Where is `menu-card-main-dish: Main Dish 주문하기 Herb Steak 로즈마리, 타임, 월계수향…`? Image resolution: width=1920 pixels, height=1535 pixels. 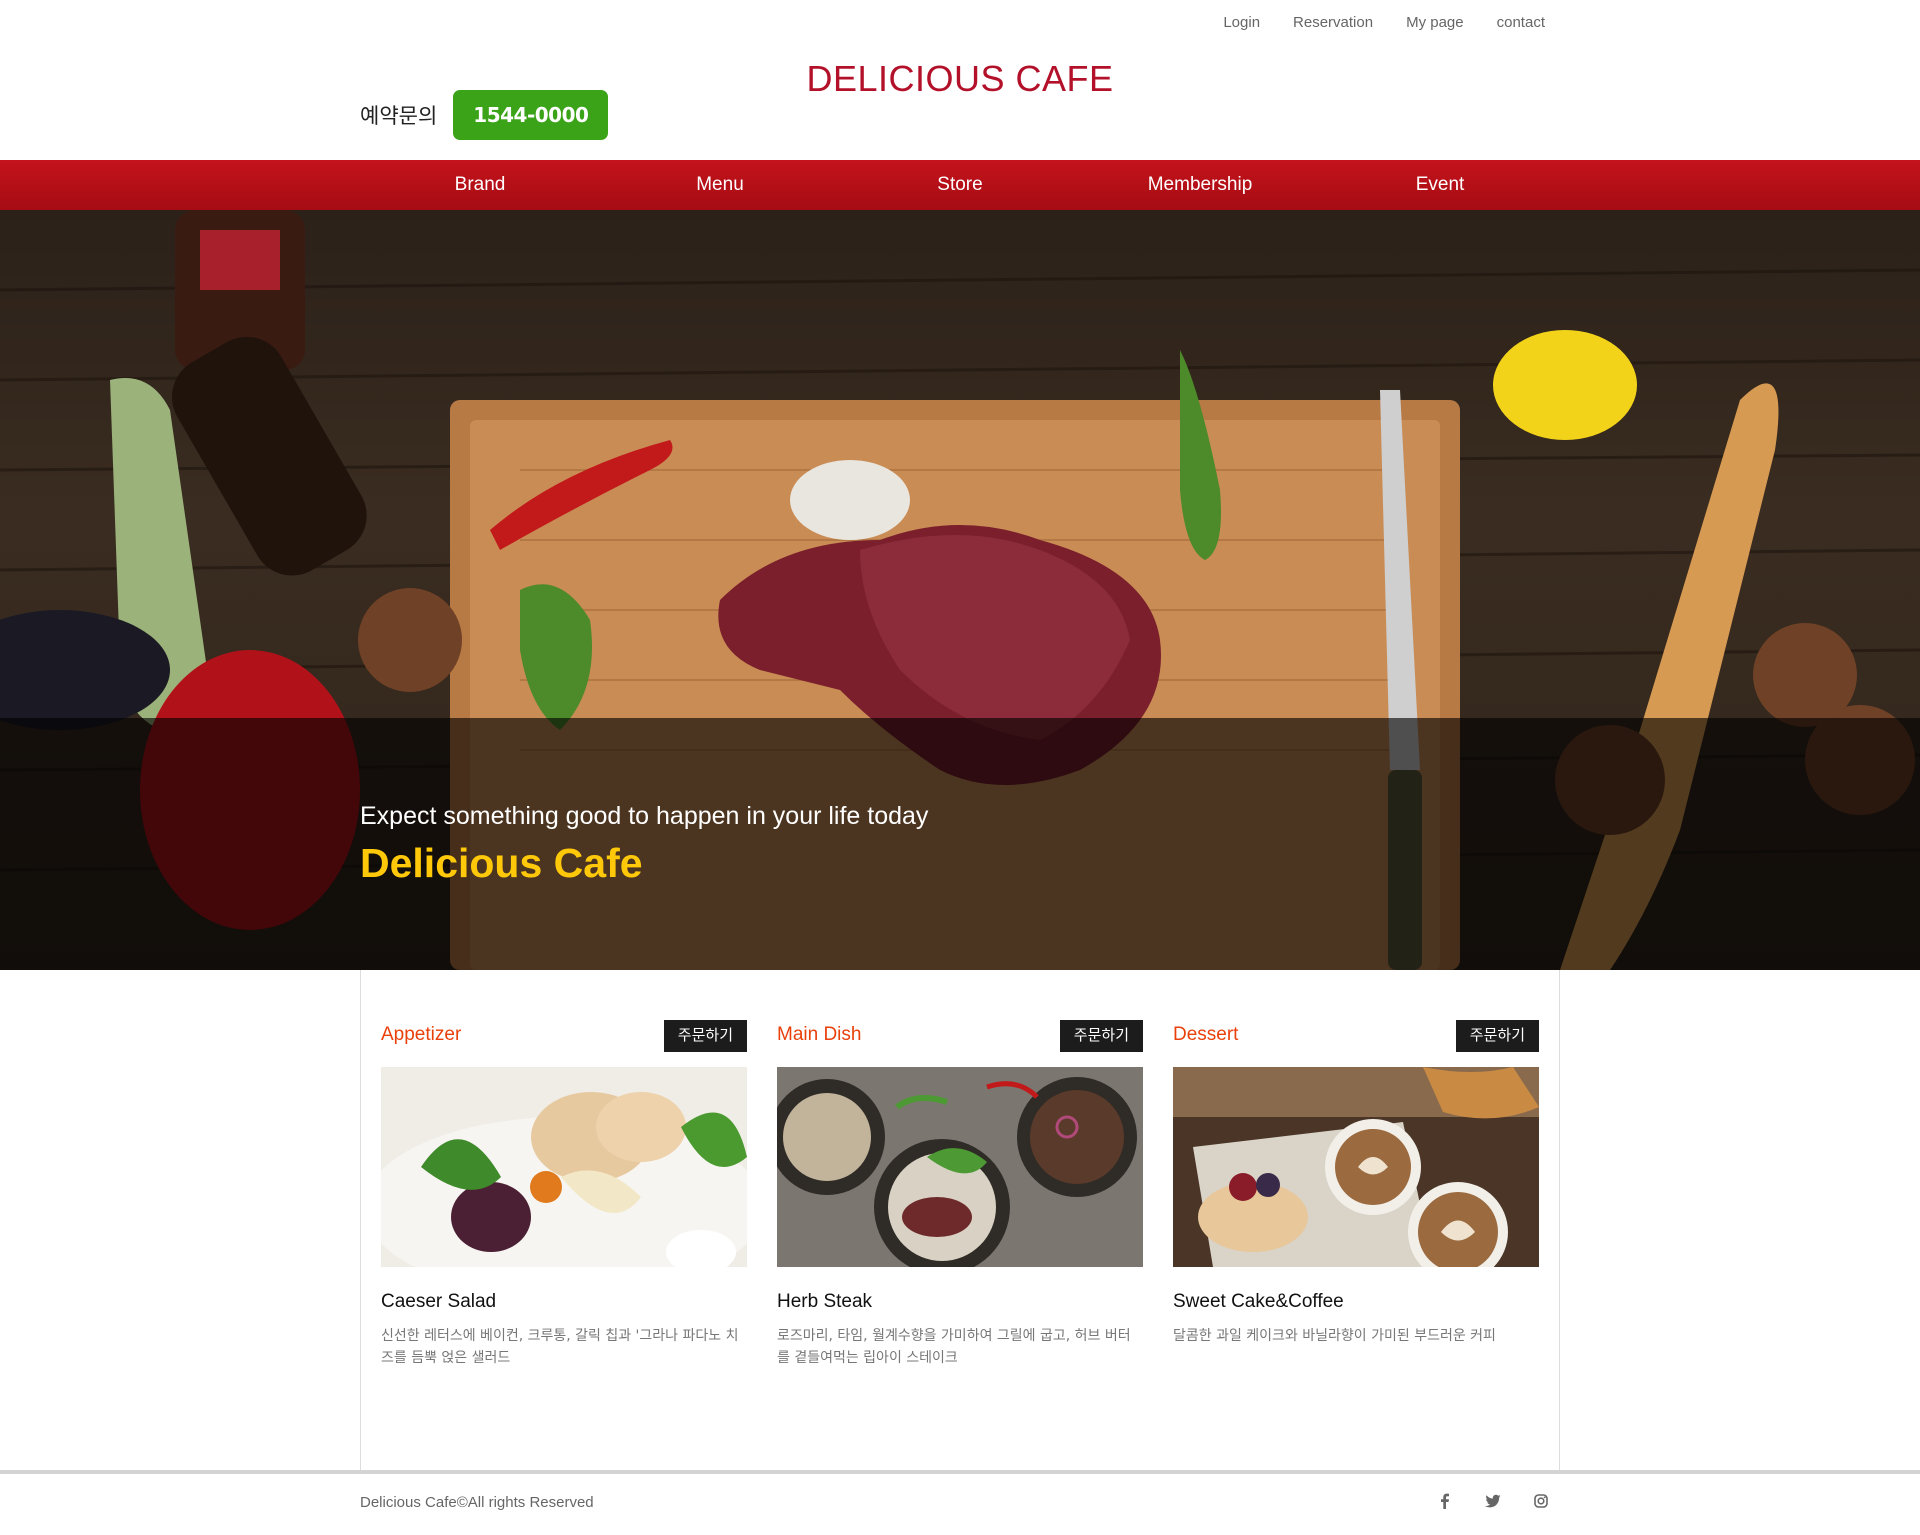
menu-card-main-dish: Main Dish 주문하기 Herb Steak 로즈마리, 타임, 월계수향… is located at coordinates (960, 1194).